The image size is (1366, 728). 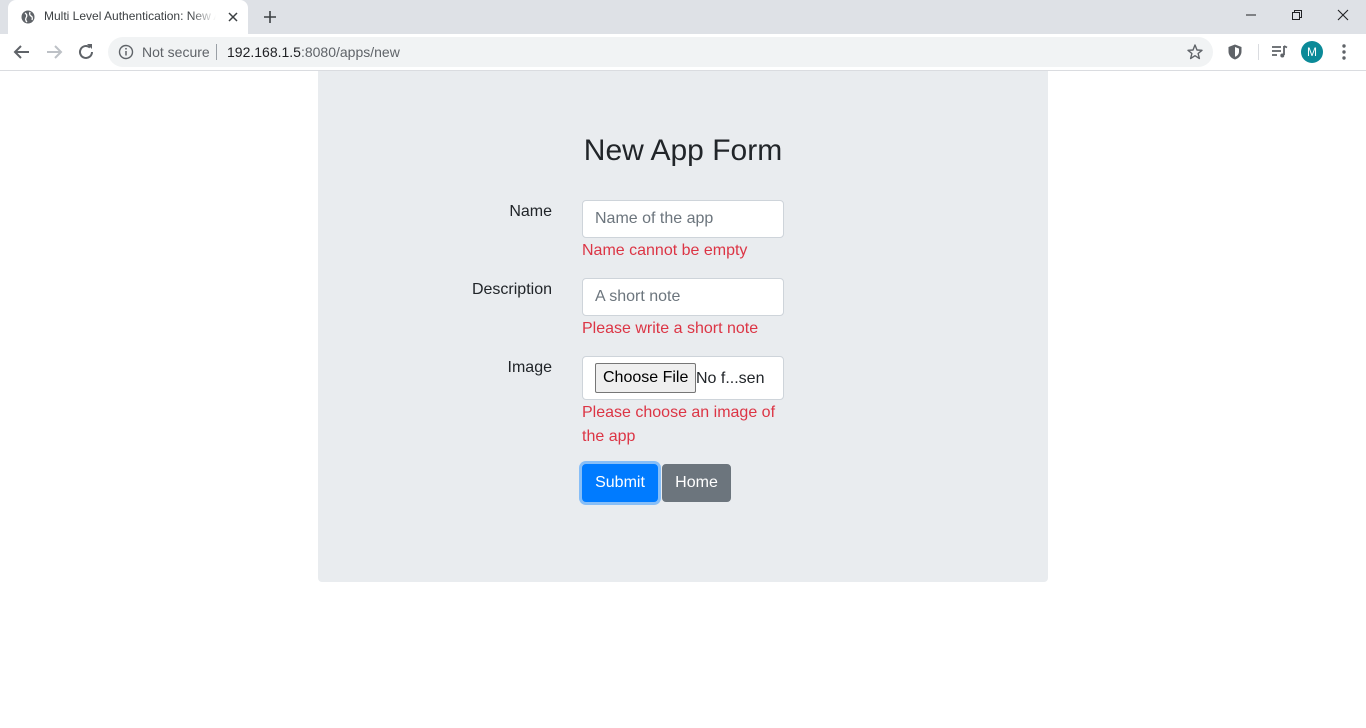 What do you see at coordinates (54, 52) in the screenshot?
I see `forward-arrow-icon` at bounding box center [54, 52].